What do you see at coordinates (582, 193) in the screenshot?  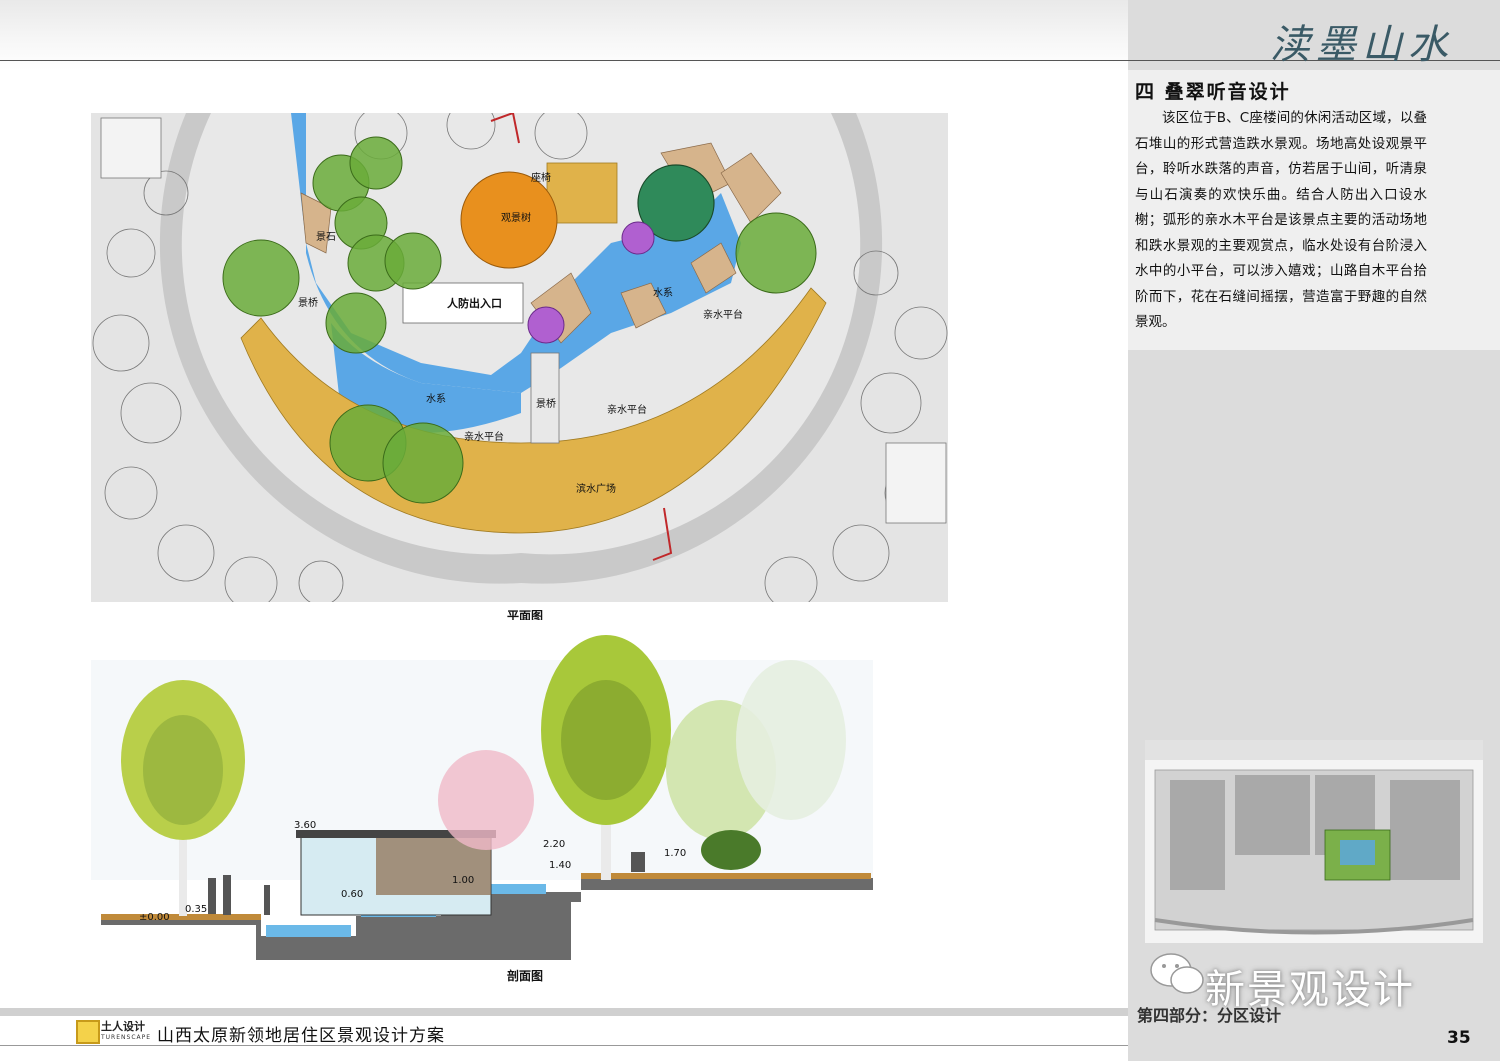 I see `seat-deck` at bounding box center [582, 193].